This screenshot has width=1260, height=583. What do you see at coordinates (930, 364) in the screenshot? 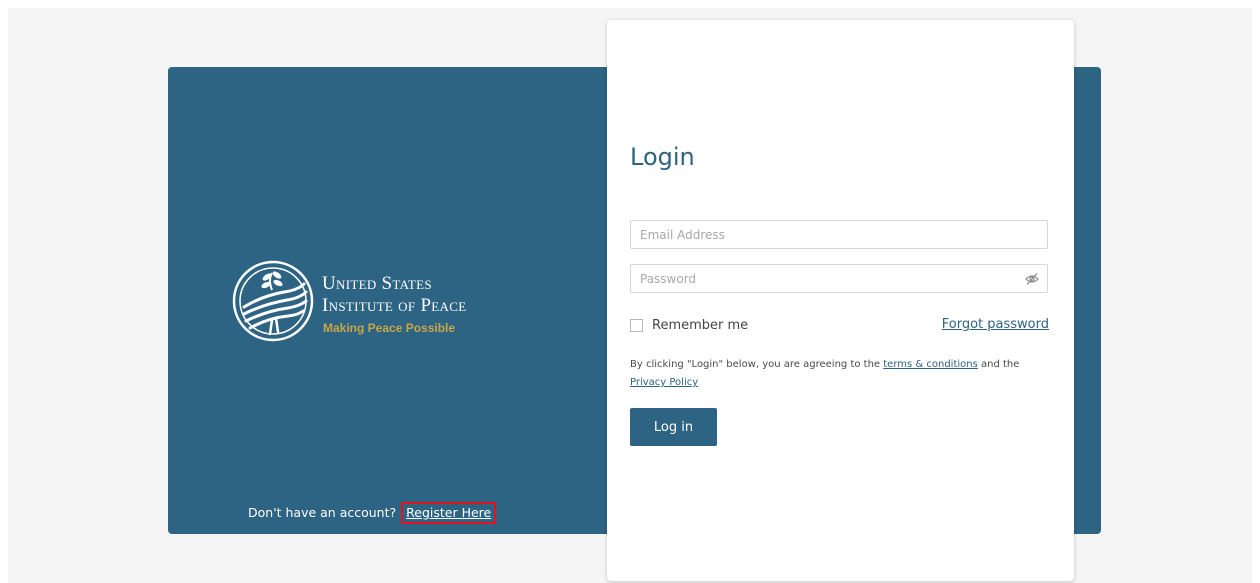
I see `terms-conditions-link: terms & conditions` at bounding box center [930, 364].